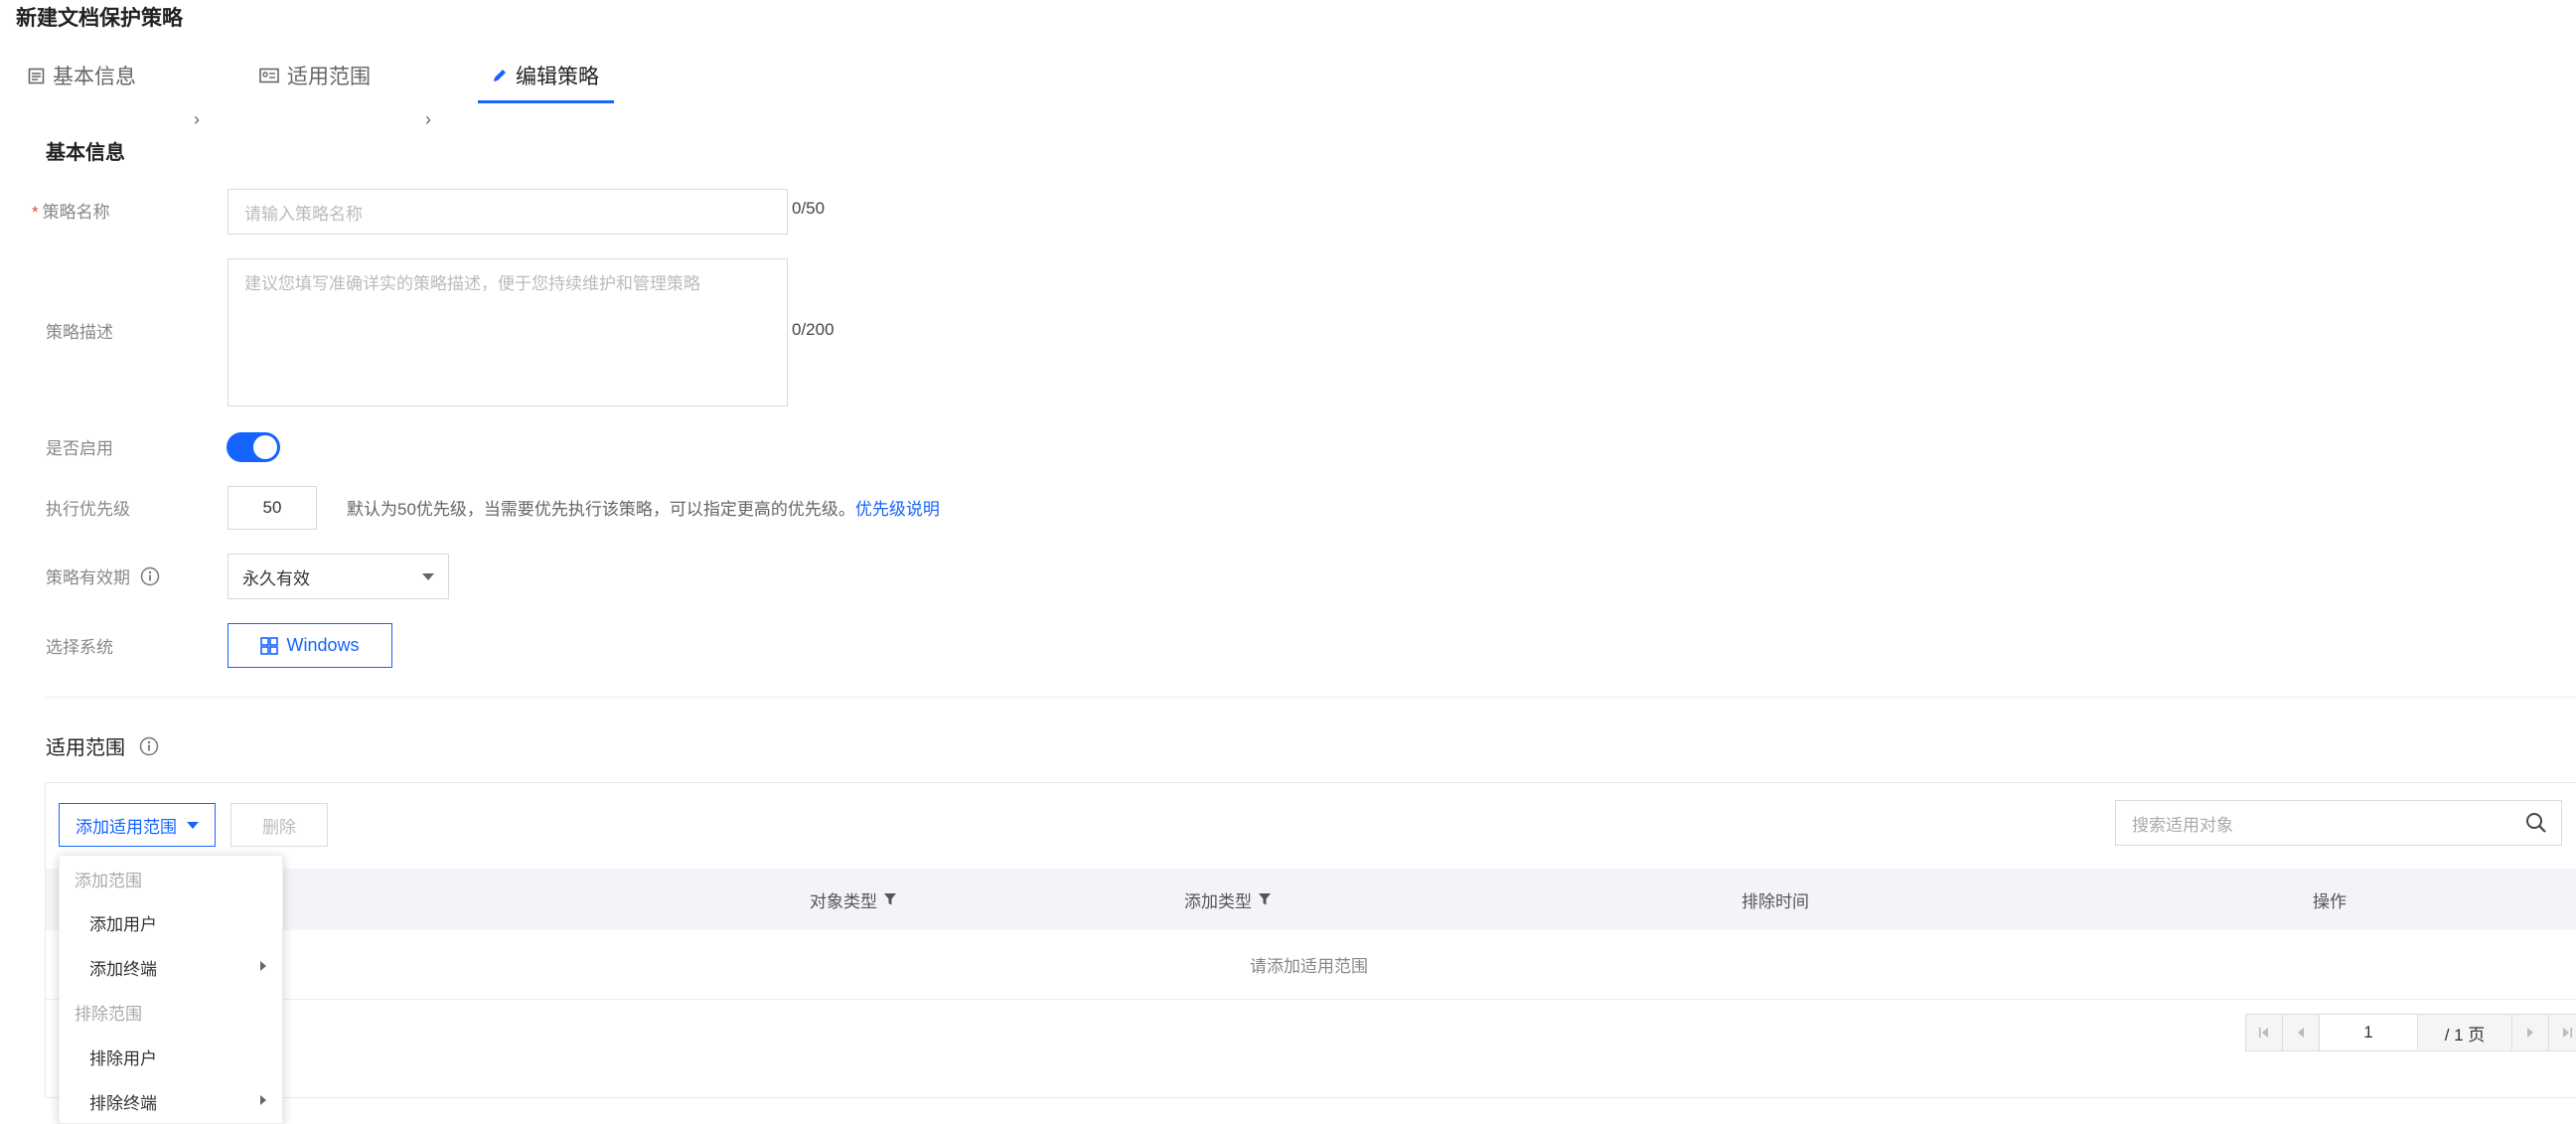 The height and width of the screenshot is (1124, 2576). I want to click on step-edit-policy: 编辑策略, so click(545, 75).